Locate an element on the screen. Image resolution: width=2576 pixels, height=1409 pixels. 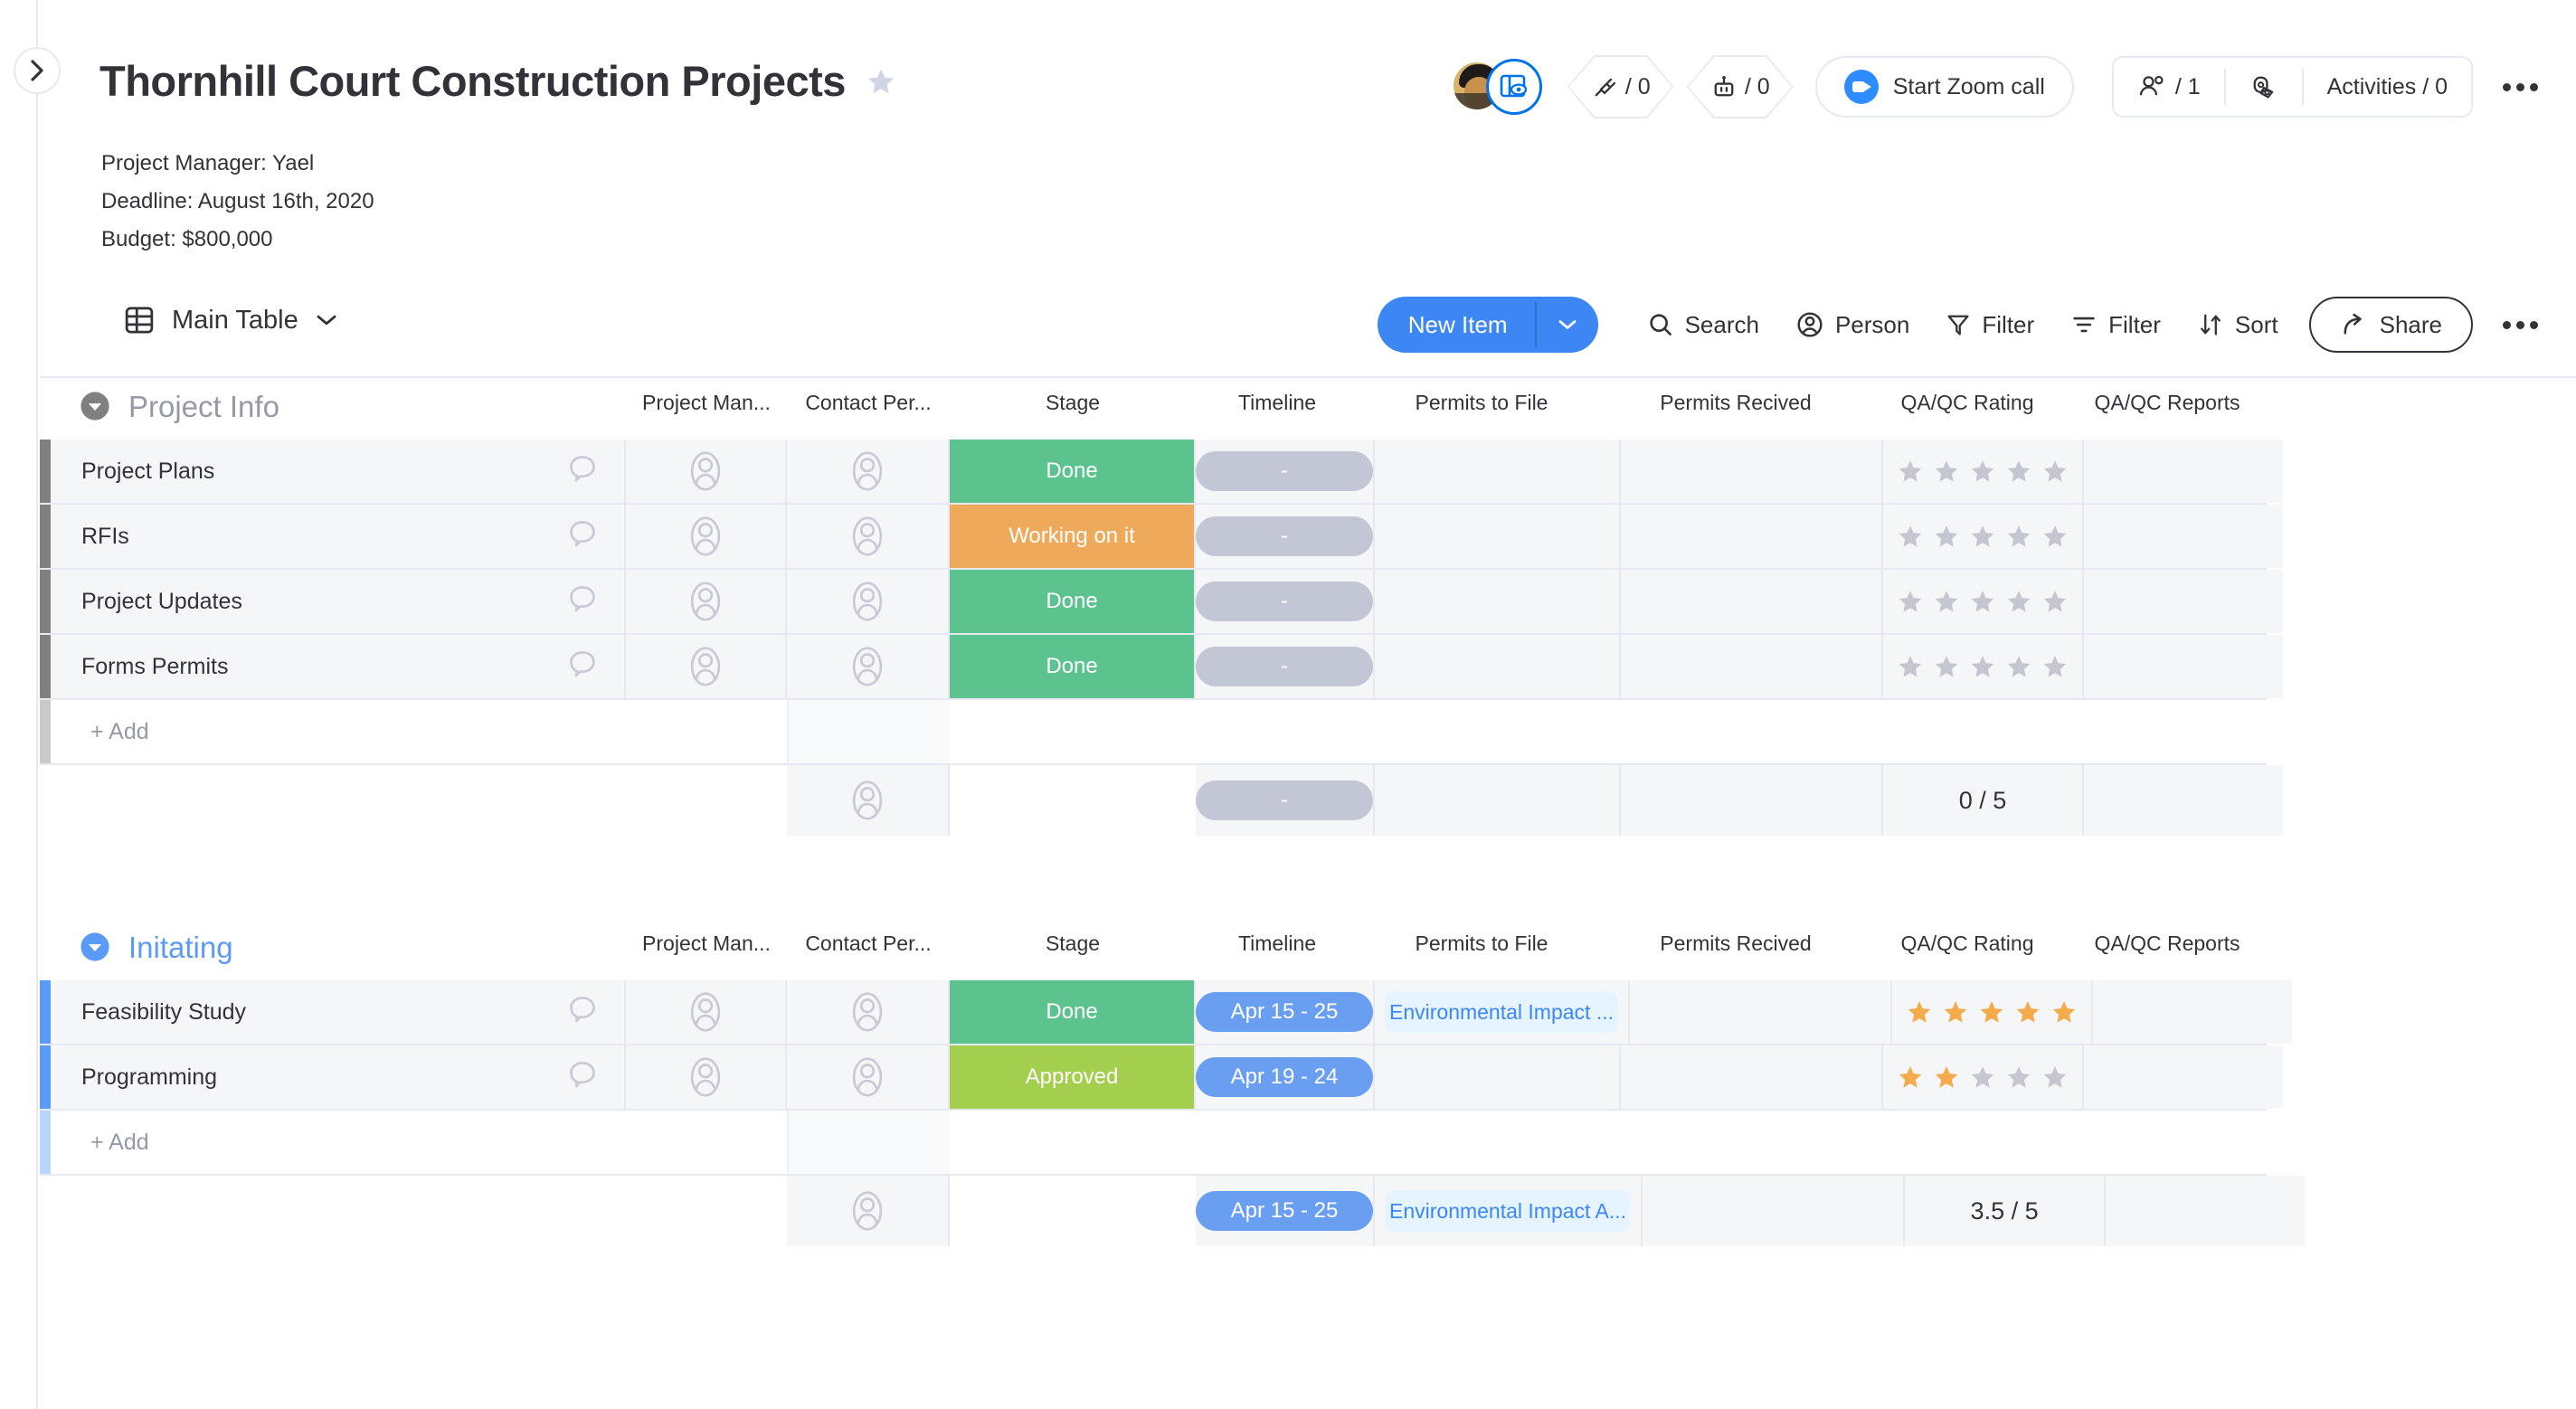
board-more-menu-button is located at coordinates (2520, 87).